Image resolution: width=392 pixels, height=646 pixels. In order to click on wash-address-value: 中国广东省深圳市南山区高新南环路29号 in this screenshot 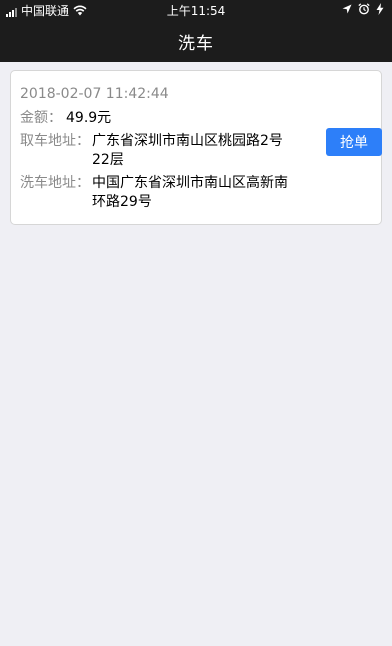, I will do `click(190, 192)`.